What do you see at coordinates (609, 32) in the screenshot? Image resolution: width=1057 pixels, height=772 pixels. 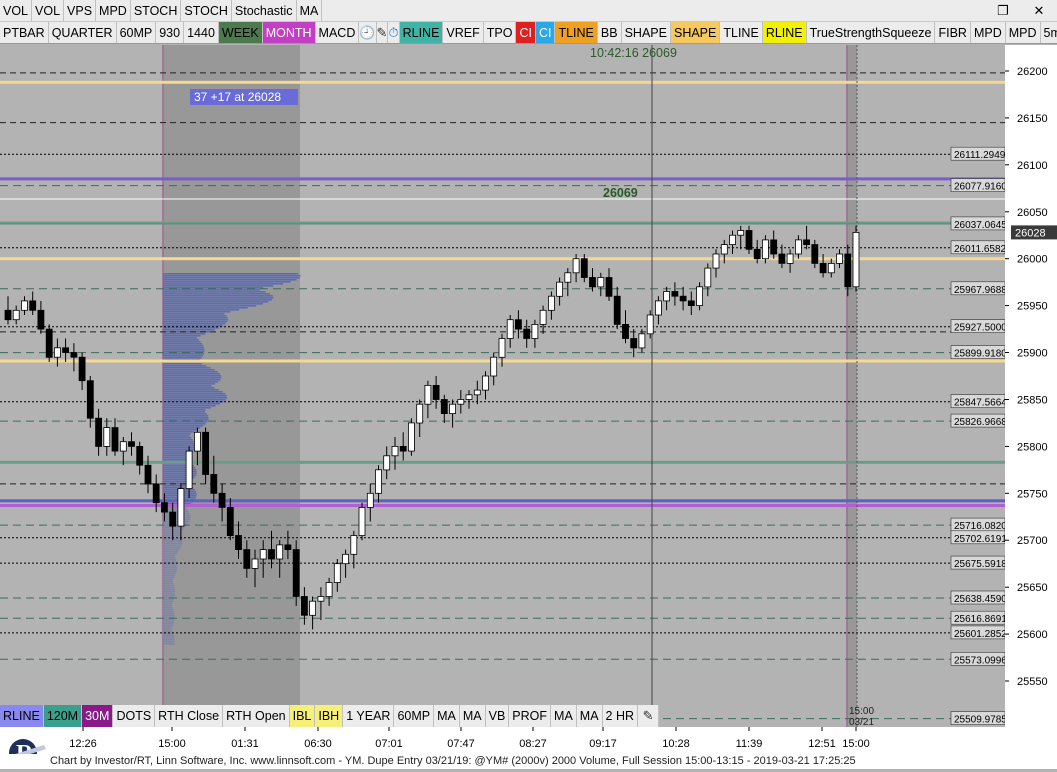 I see `toolbar-button-bb: BB` at bounding box center [609, 32].